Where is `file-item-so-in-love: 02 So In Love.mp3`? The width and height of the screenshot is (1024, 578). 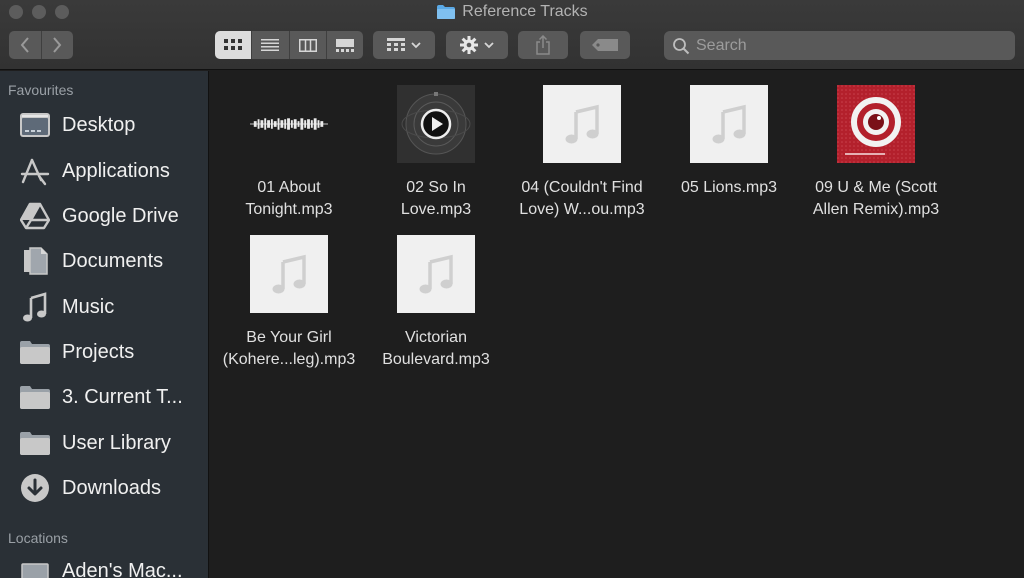
file-item-so-in-love: 02 So In Love.mp3 is located at coordinates (436, 153).